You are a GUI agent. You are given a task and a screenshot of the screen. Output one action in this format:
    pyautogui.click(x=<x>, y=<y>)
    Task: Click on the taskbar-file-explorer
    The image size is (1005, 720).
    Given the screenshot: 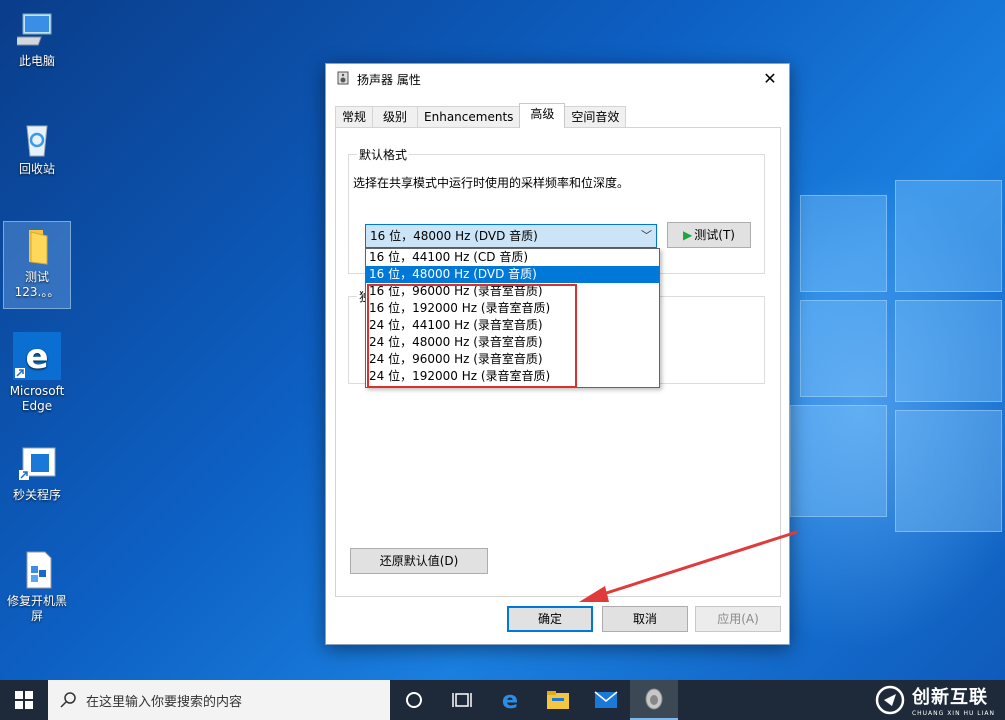 What is the action you would take?
    pyautogui.click(x=558, y=700)
    